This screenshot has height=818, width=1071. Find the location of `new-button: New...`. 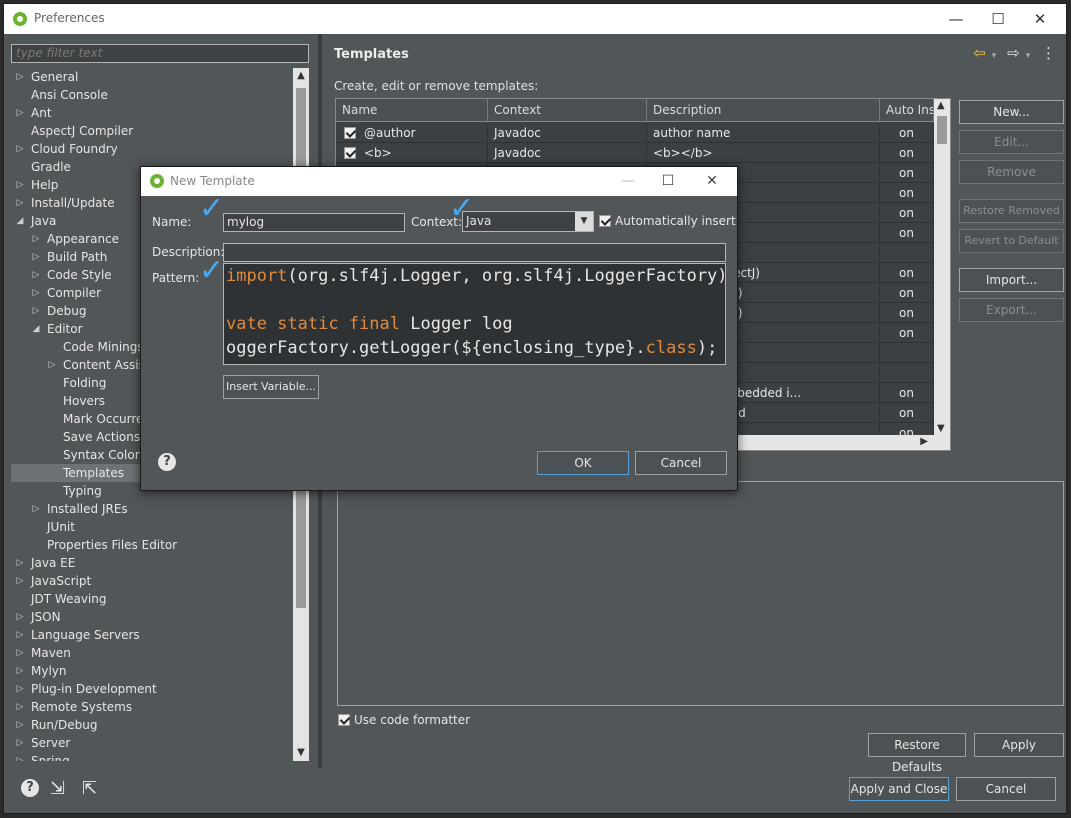

new-button: New... is located at coordinates (1011, 112).